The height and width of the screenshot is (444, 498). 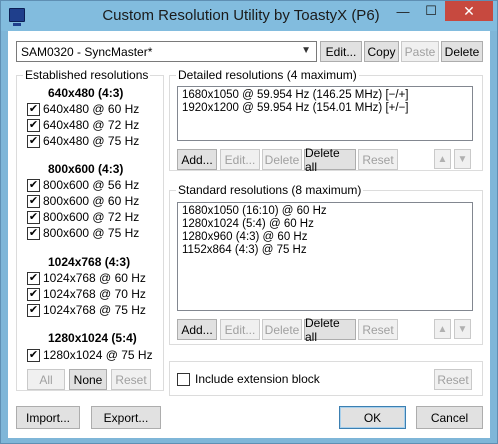 I want to click on standard-move-down-button: ▼, so click(x=462, y=329).